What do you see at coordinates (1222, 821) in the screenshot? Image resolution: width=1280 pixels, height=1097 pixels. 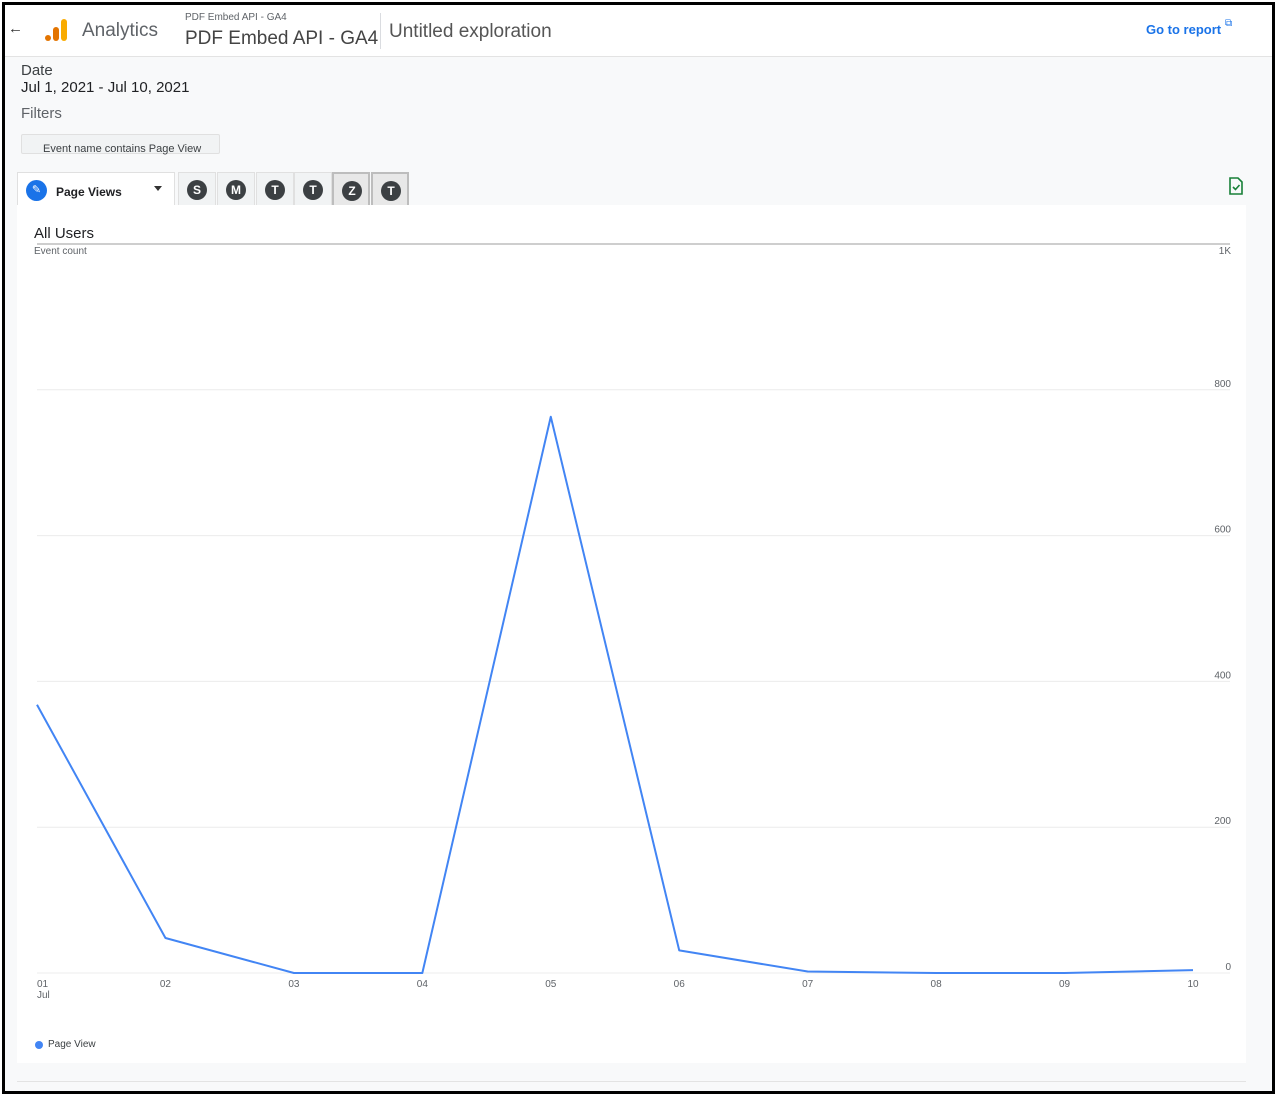 I see `y-tick-label: 200` at bounding box center [1222, 821].